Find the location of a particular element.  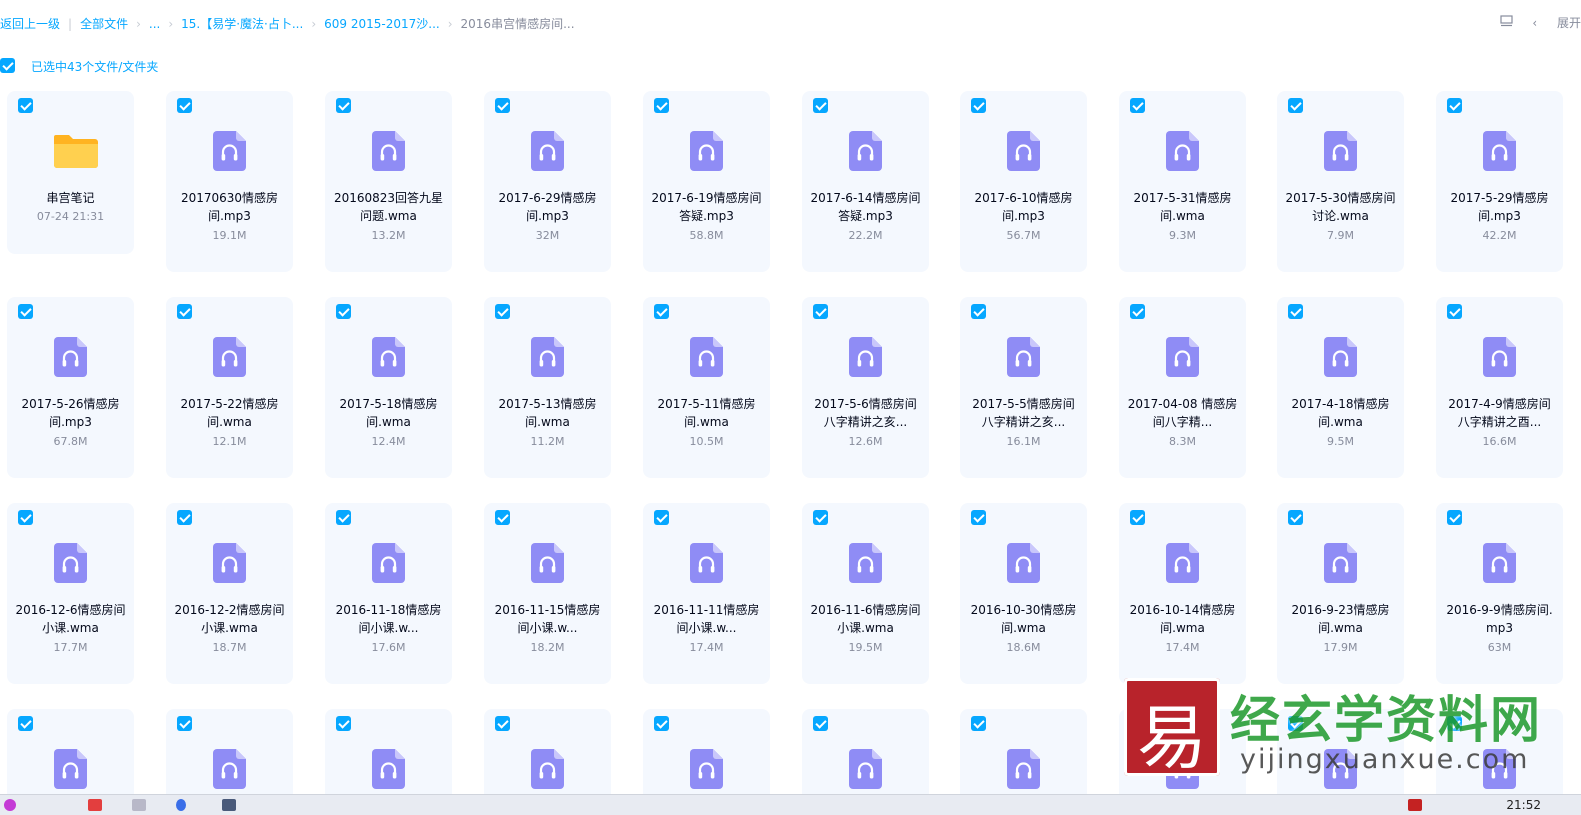

file-card: 2017-4-9情感房间八字精讲之酉... 16.6M is located at coordinates (1499, 387).